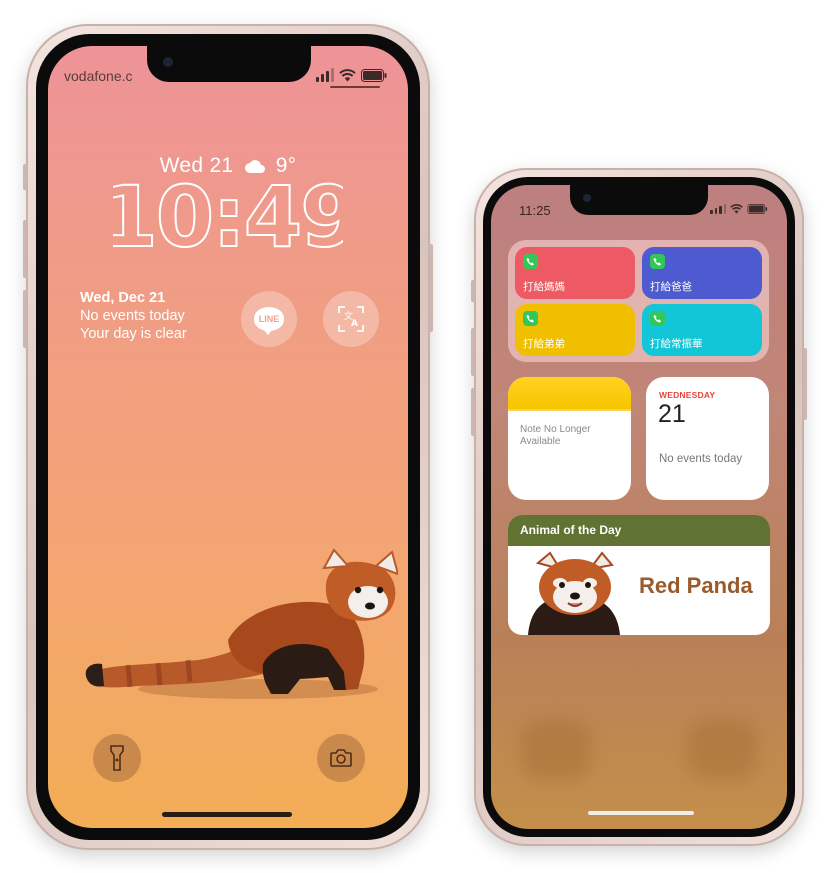 The width and height of the screenshot is (832, 873). What do you see at coordinates (639, 530) in the screenshot?
I see `animal-widget-header: Animal of the Day` at bounding box center [639, 530].